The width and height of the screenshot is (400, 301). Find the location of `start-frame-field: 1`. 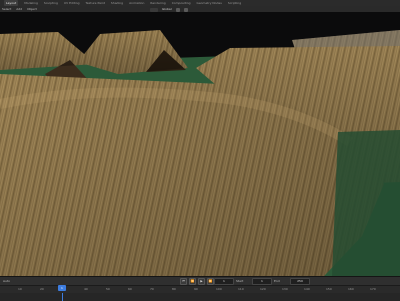

start-frame-field: 1 is located at coordinates (262, 281).